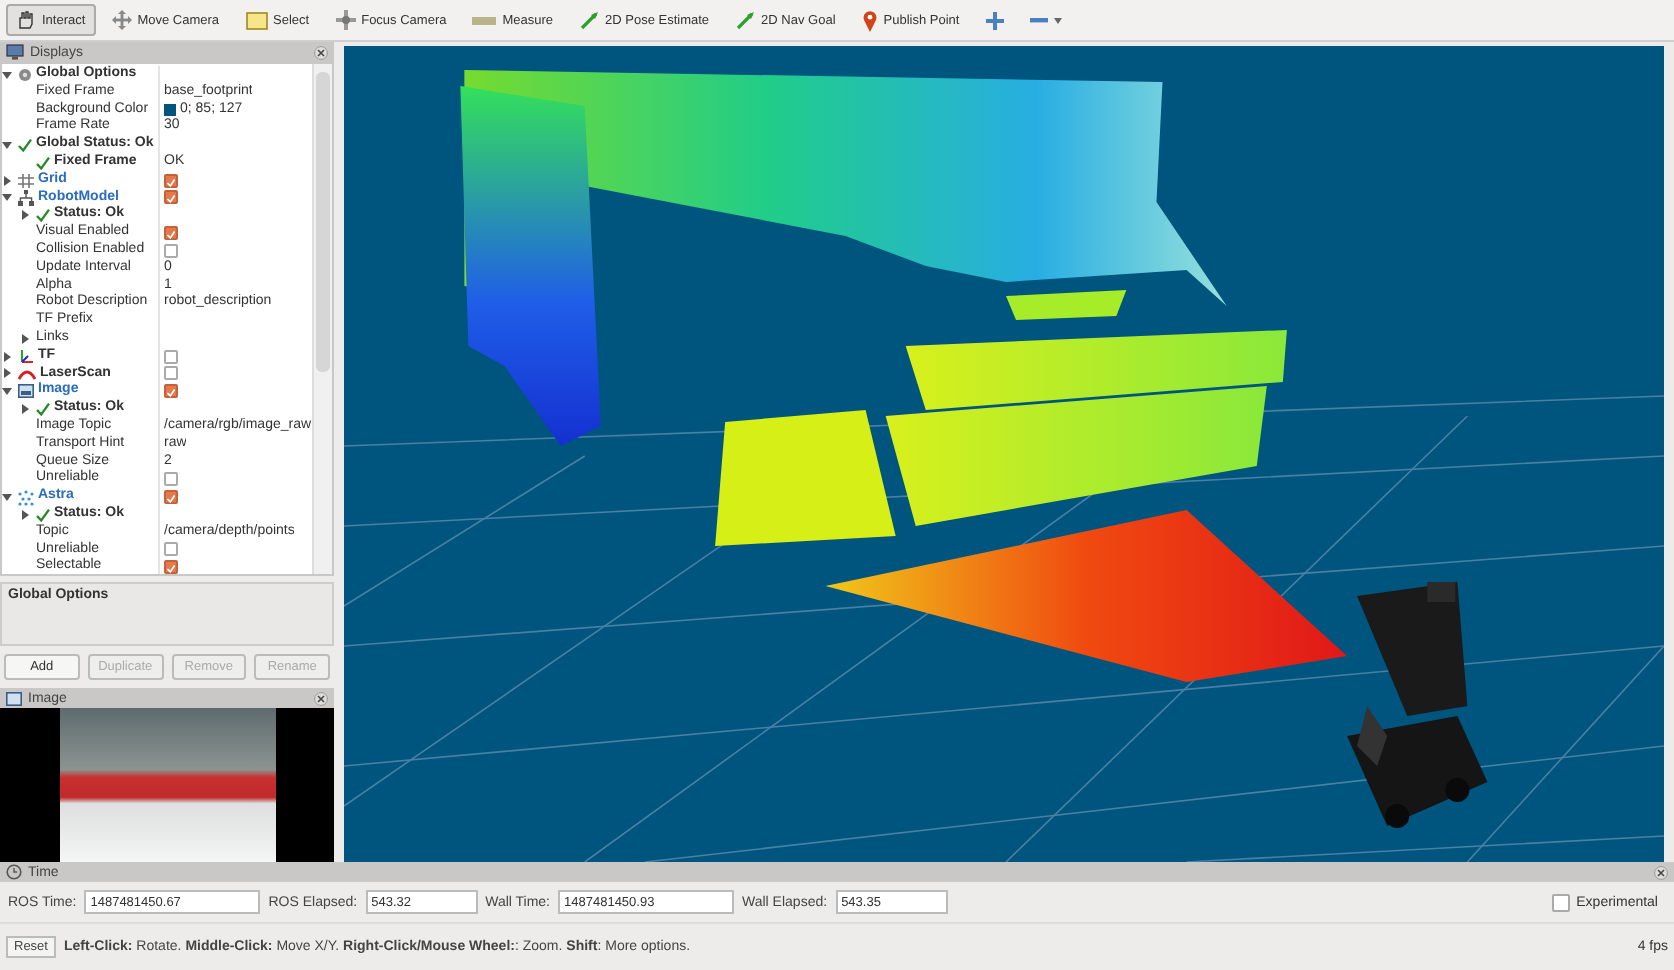 The image size is (1674, 970). What do you see at coordinates (26, 180) in the screenshot?
I see `grid-icon` at bounding box center [26, 180].